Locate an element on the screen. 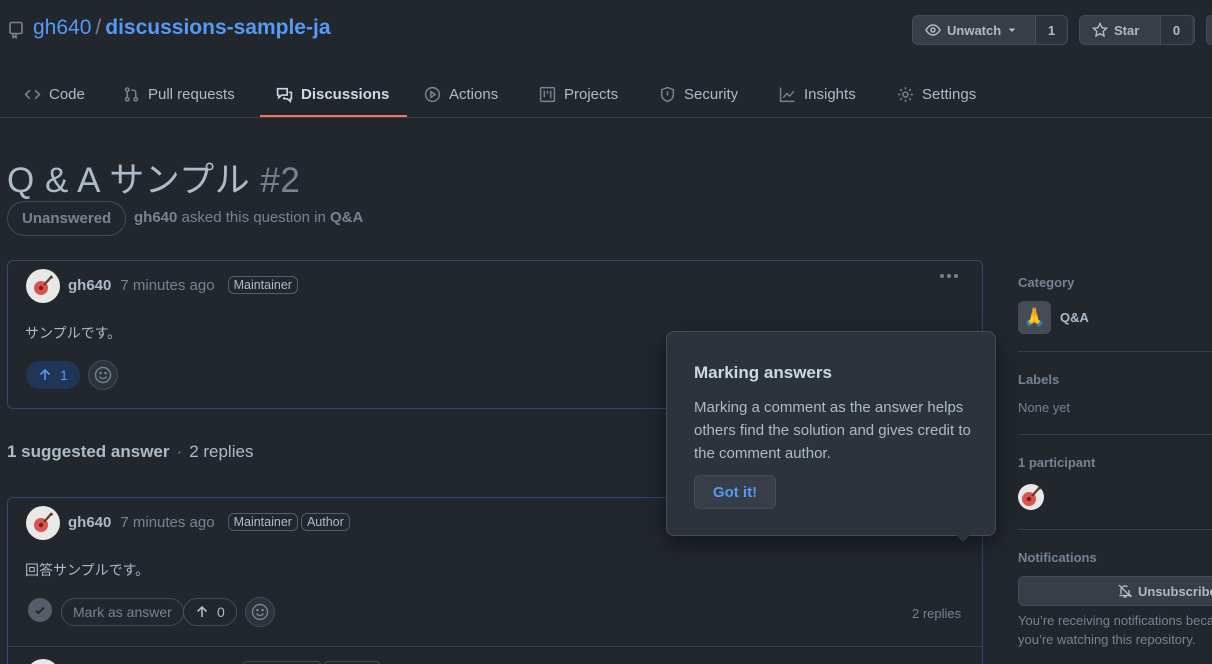  comment-body: 回答サンプルです。 is located at coordinates (87, 570).